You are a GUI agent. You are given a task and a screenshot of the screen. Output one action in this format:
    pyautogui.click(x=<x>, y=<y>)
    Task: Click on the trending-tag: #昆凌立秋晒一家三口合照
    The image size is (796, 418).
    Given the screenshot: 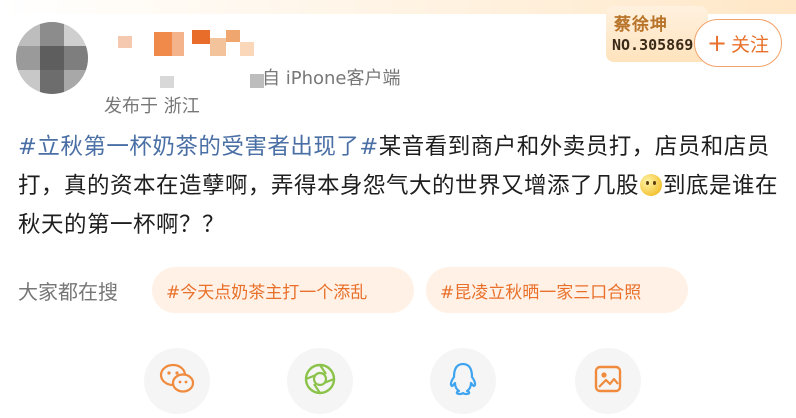 What is the action you would take?
    pyautogui.click(x=557, y=290)
    